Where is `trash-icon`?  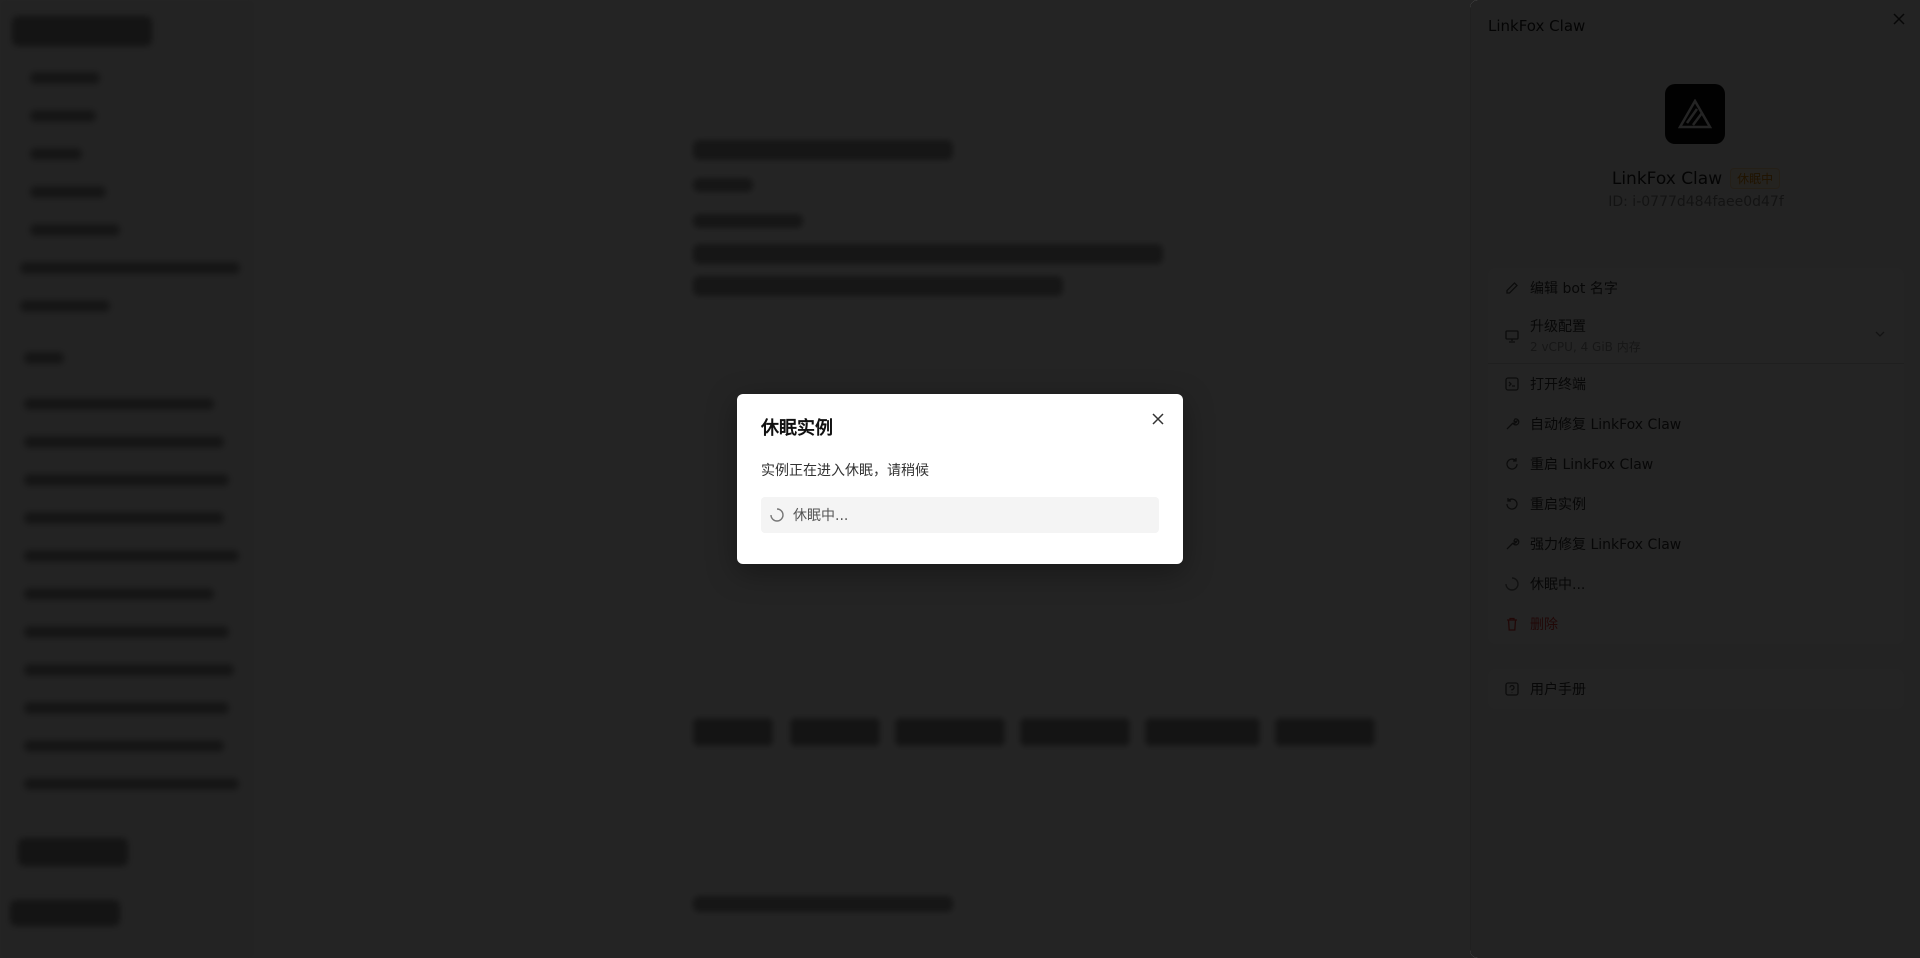
trash-icon is located at coordinates (1512, 624).